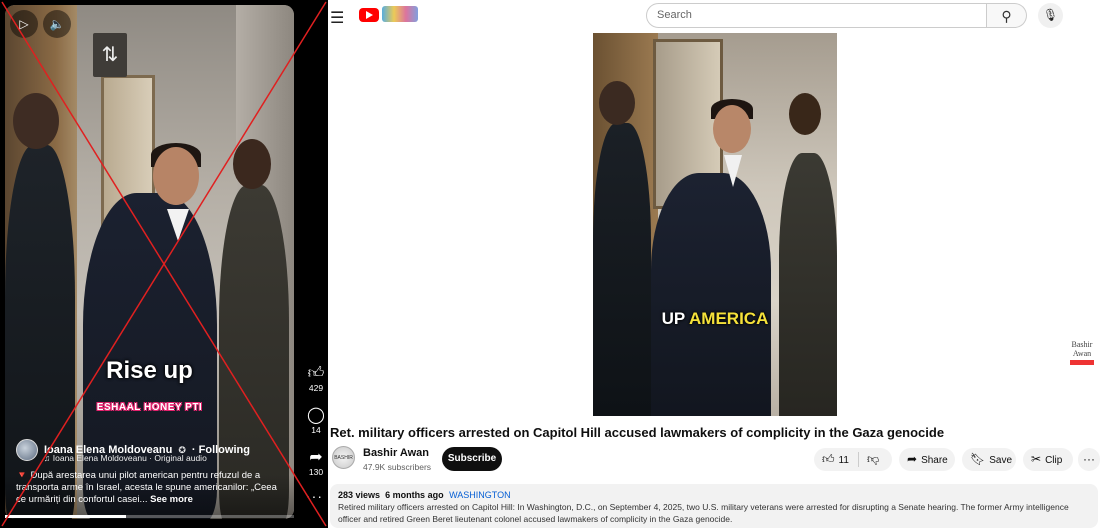 This screenshot has height=528, width=1100. I want to click on youtube-logo-icon, so click(369, 15).